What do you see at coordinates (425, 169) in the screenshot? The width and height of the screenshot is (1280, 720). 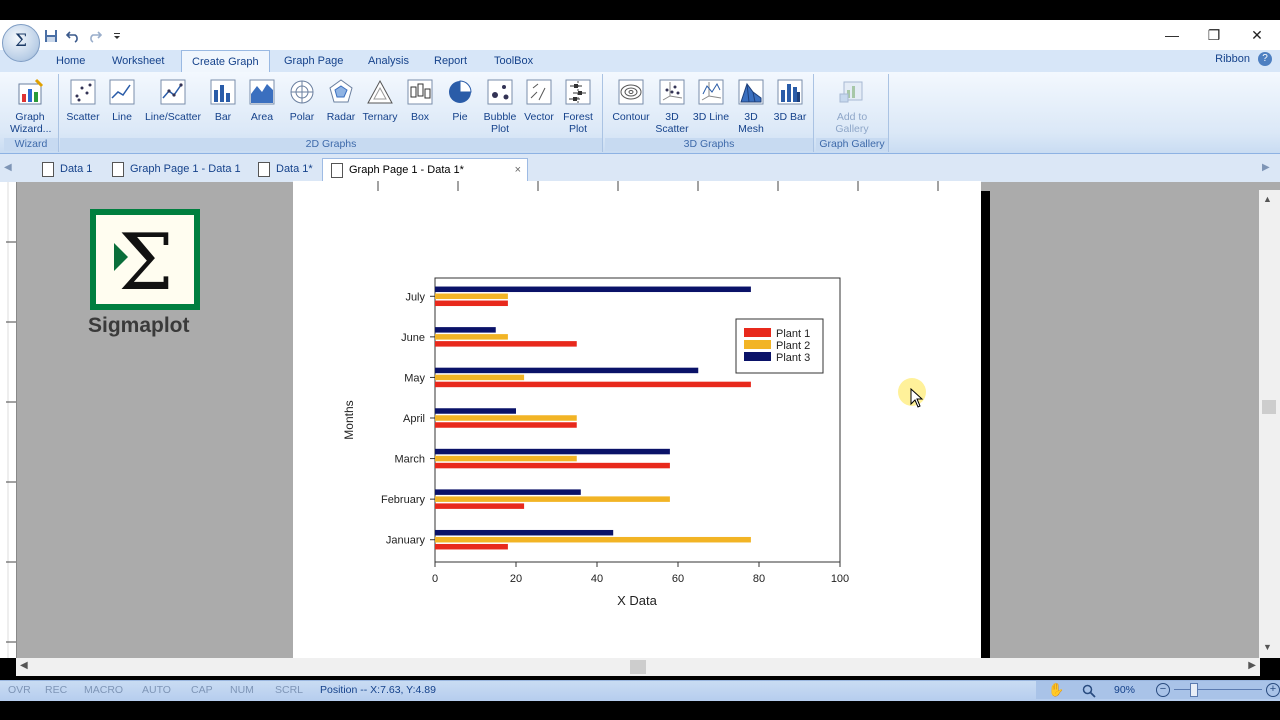 I see `doc-tab-graph-page-1-active: Graph Page 1 - Data 1* ×` at bounding box center [425, 169].